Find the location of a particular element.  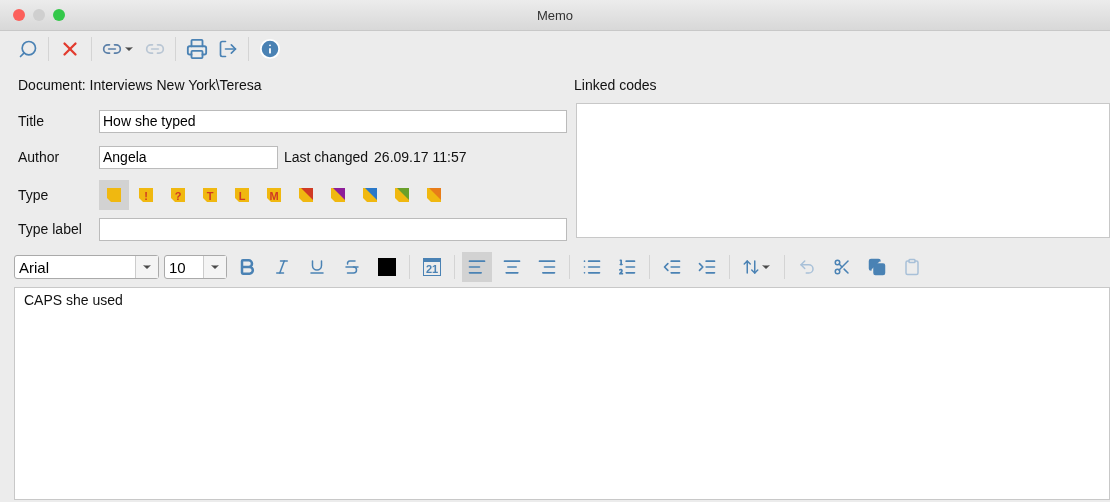

memo-type-icon: ! is located at coordinates (146, 195).